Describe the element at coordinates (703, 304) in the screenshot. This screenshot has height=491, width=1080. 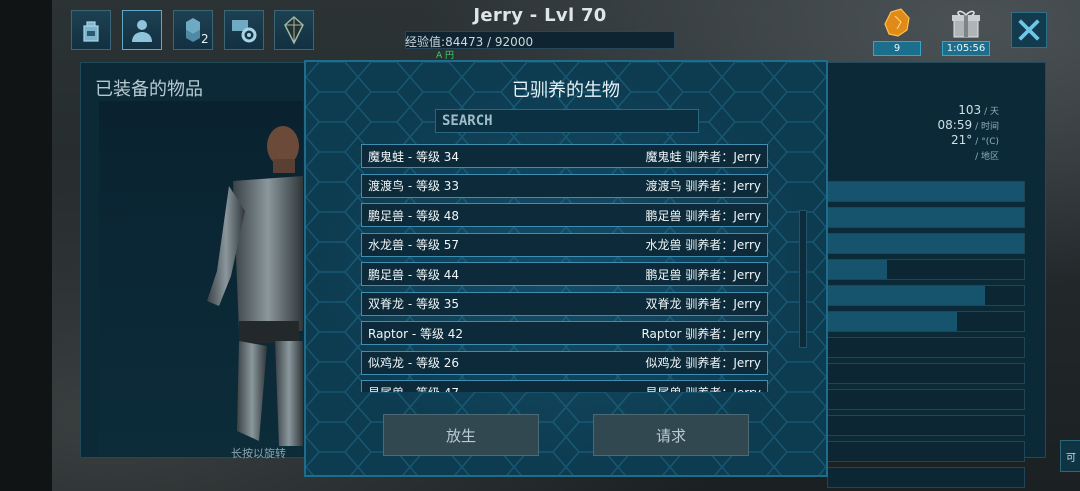
I see `creature-tamer: 双脊龙 驯养者：Jerry` at that location.